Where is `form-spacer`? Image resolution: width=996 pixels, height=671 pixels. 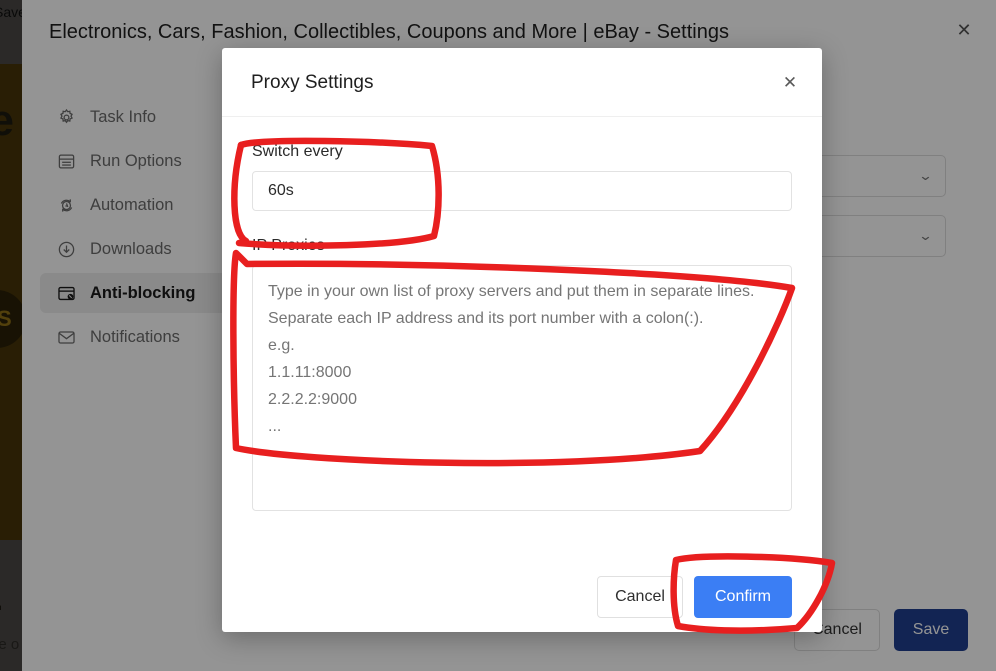 form-spacer is located at coordinates (522, 224).